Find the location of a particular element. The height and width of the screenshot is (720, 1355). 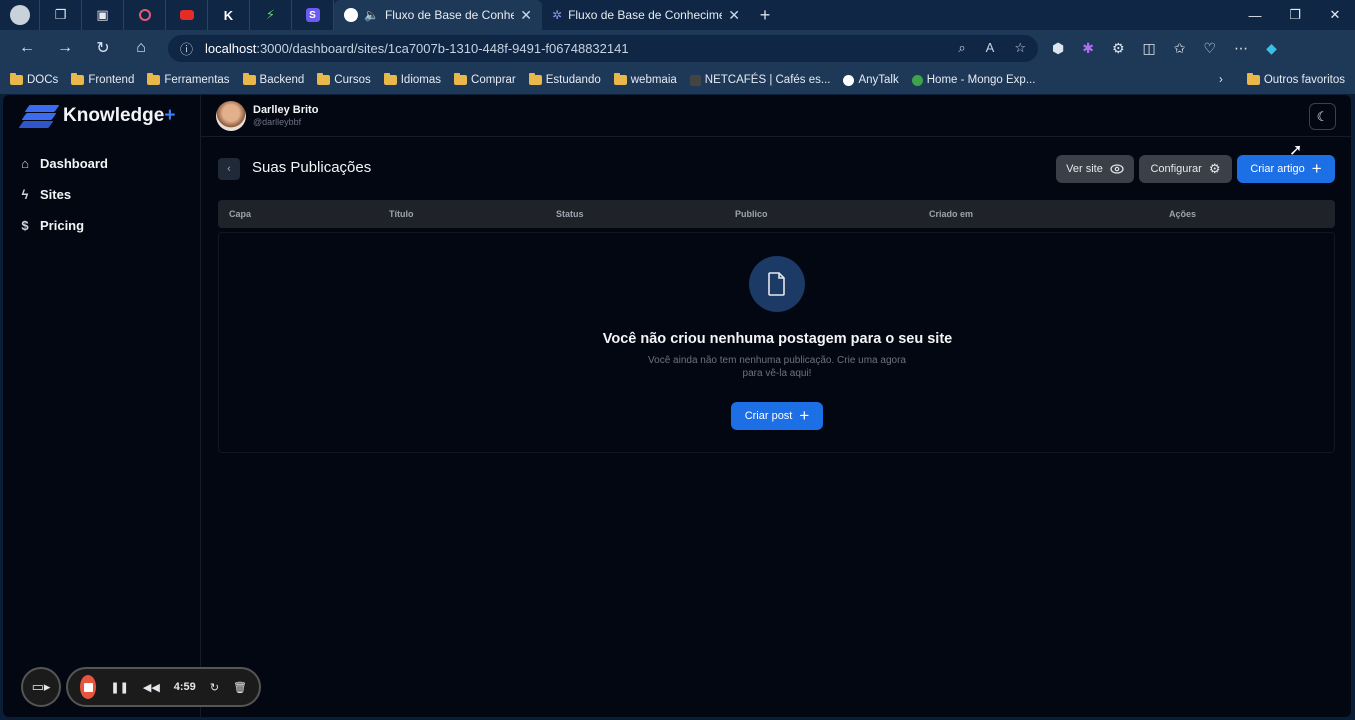

rewind-icon: ◀◀ is located at coordinates (151, 687).